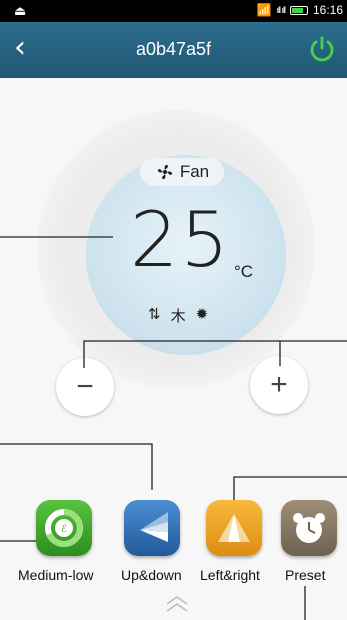  What do you see at coordinates (230, 575) in the screenshot?
I see `swing-leftright-label: Left&right` at bounding box center [230, 575].